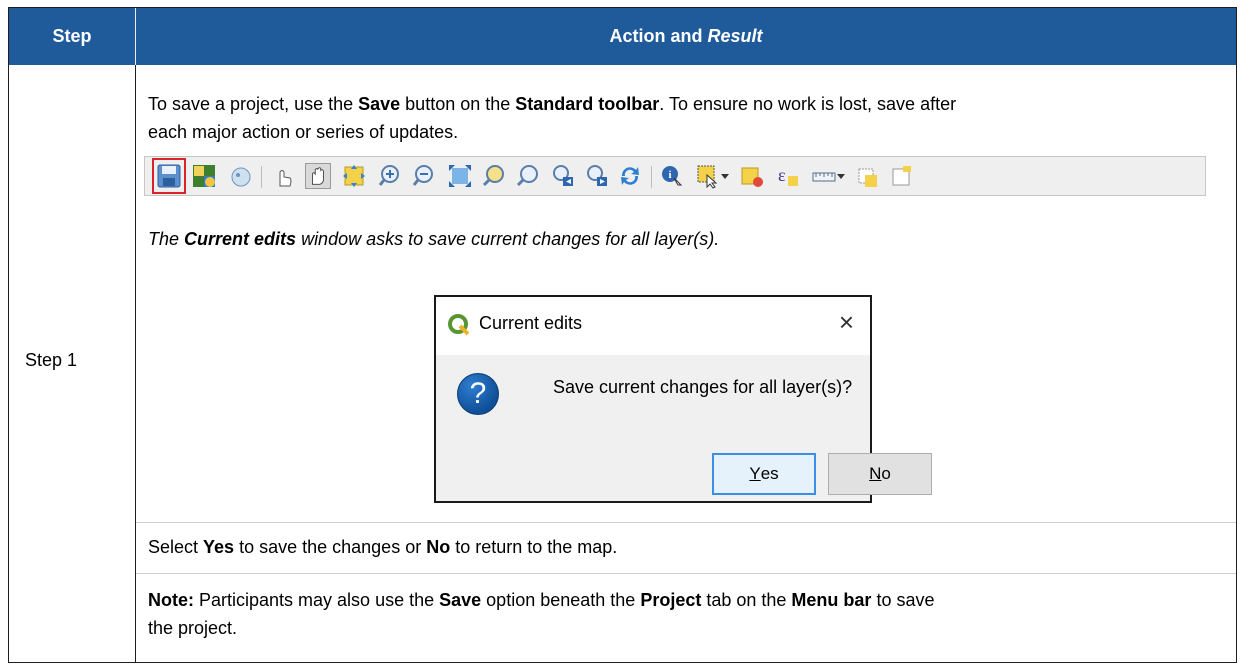 The image size is (1250, 667). I want to click on no-label: o, so click(886, 473).